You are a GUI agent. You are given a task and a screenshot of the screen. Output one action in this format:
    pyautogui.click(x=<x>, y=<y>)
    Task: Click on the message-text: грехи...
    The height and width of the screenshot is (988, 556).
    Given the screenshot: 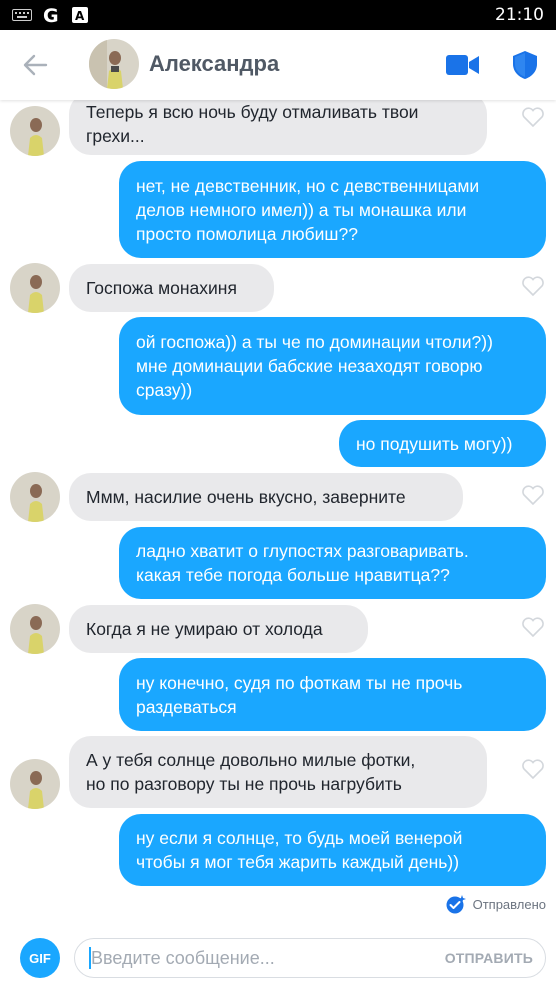 What is the action you would take?
    pyautogui.click(x=115, y=135)
    